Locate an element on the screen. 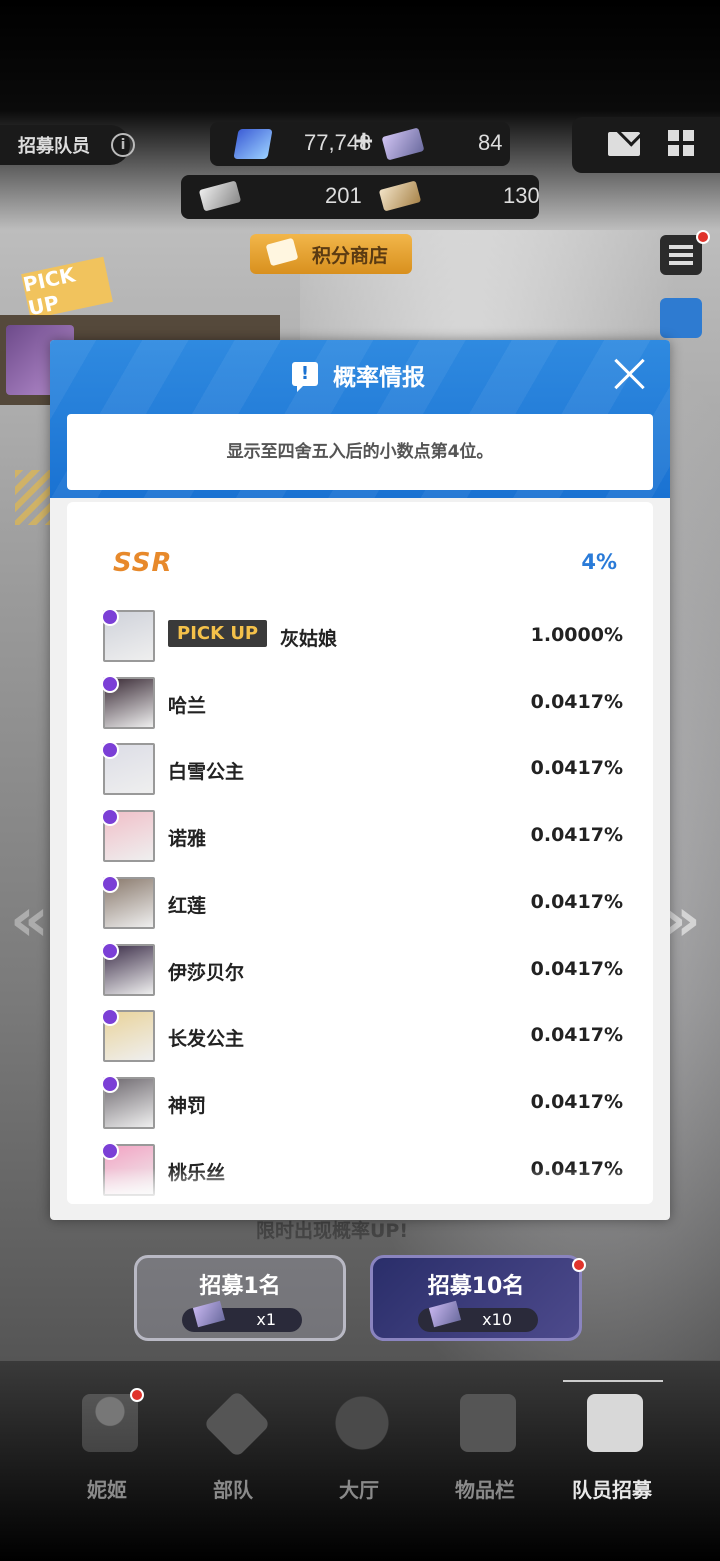 Image resolution: width=720 pixels, height=1561 pixels. chevron-left-icon: « is located at coordinates (29, 920).